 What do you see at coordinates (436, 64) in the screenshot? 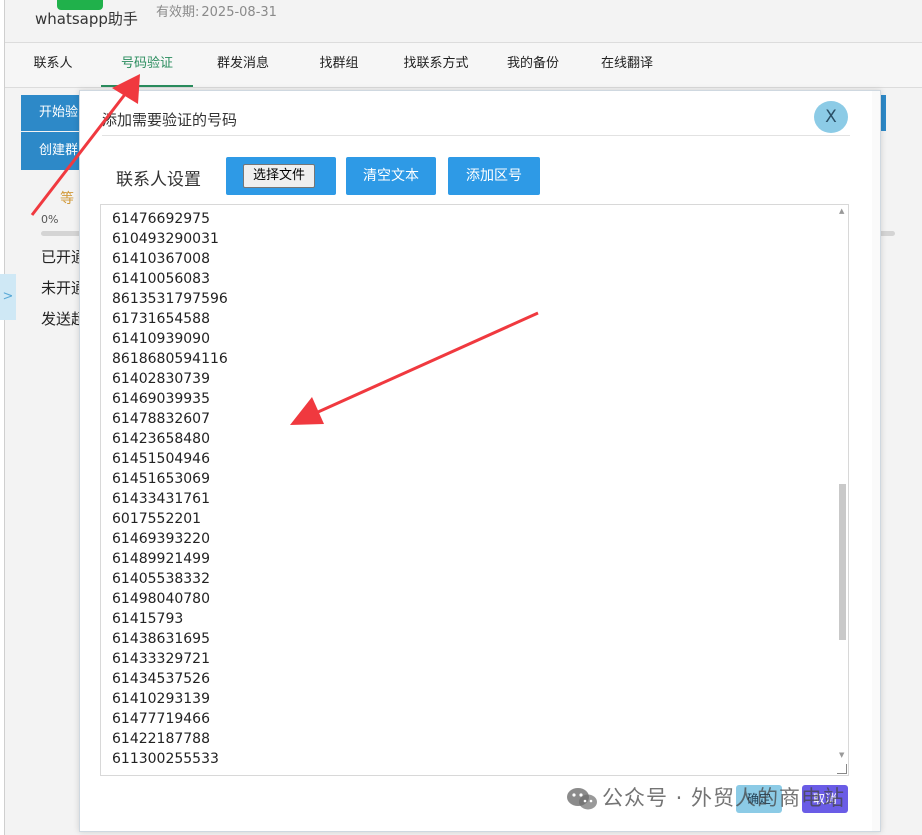
I see `tab-find-contacts: 找联系方式` at bounding box center [436, 64].